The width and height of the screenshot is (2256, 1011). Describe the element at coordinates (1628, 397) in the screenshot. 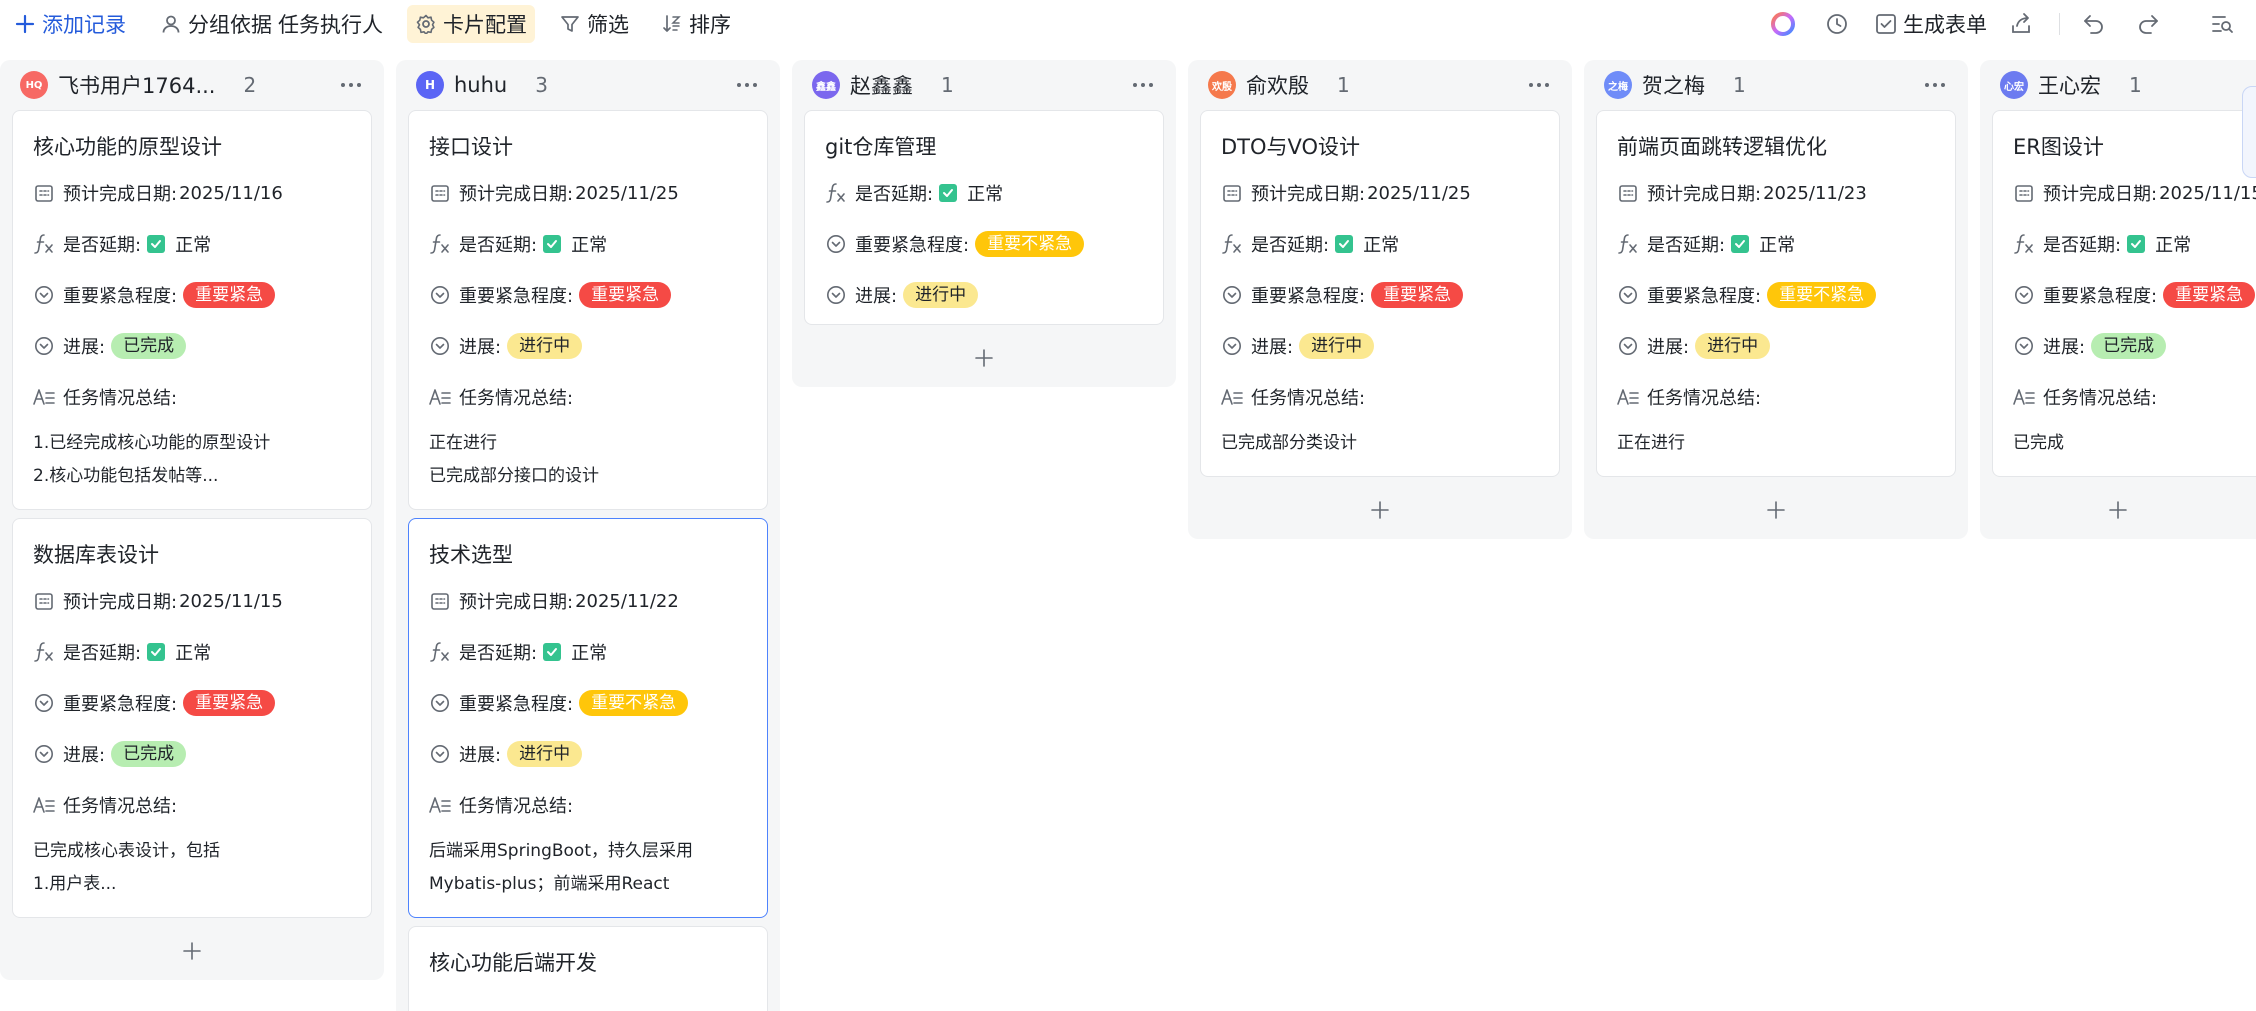

I see `text-icon` at that location.